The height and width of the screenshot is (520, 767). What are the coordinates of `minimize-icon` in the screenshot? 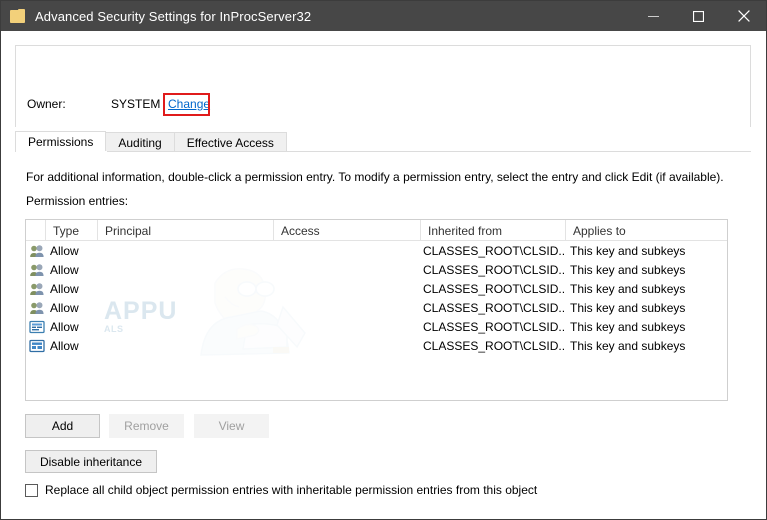 It's located at (653, 16).